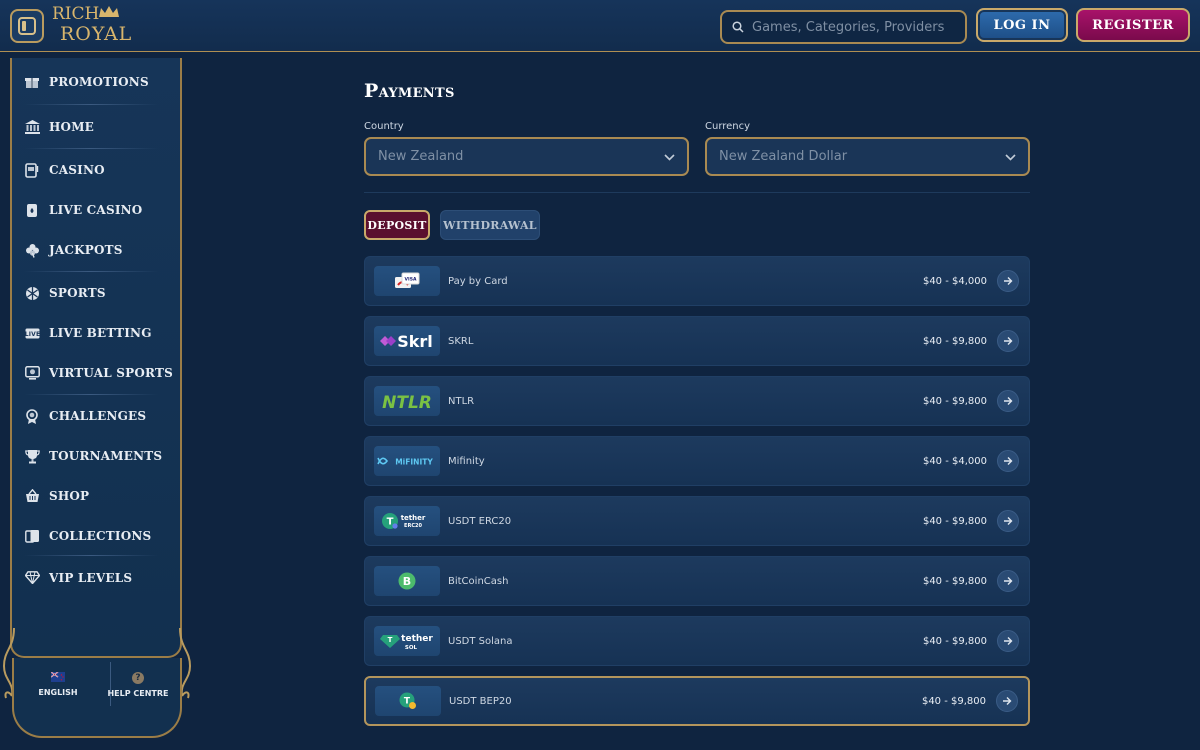 The height and width of the screenshot is (750, 1200). I want to click on sidebar-item-tournaments: TOURNAMENTS, so click(96, 456).